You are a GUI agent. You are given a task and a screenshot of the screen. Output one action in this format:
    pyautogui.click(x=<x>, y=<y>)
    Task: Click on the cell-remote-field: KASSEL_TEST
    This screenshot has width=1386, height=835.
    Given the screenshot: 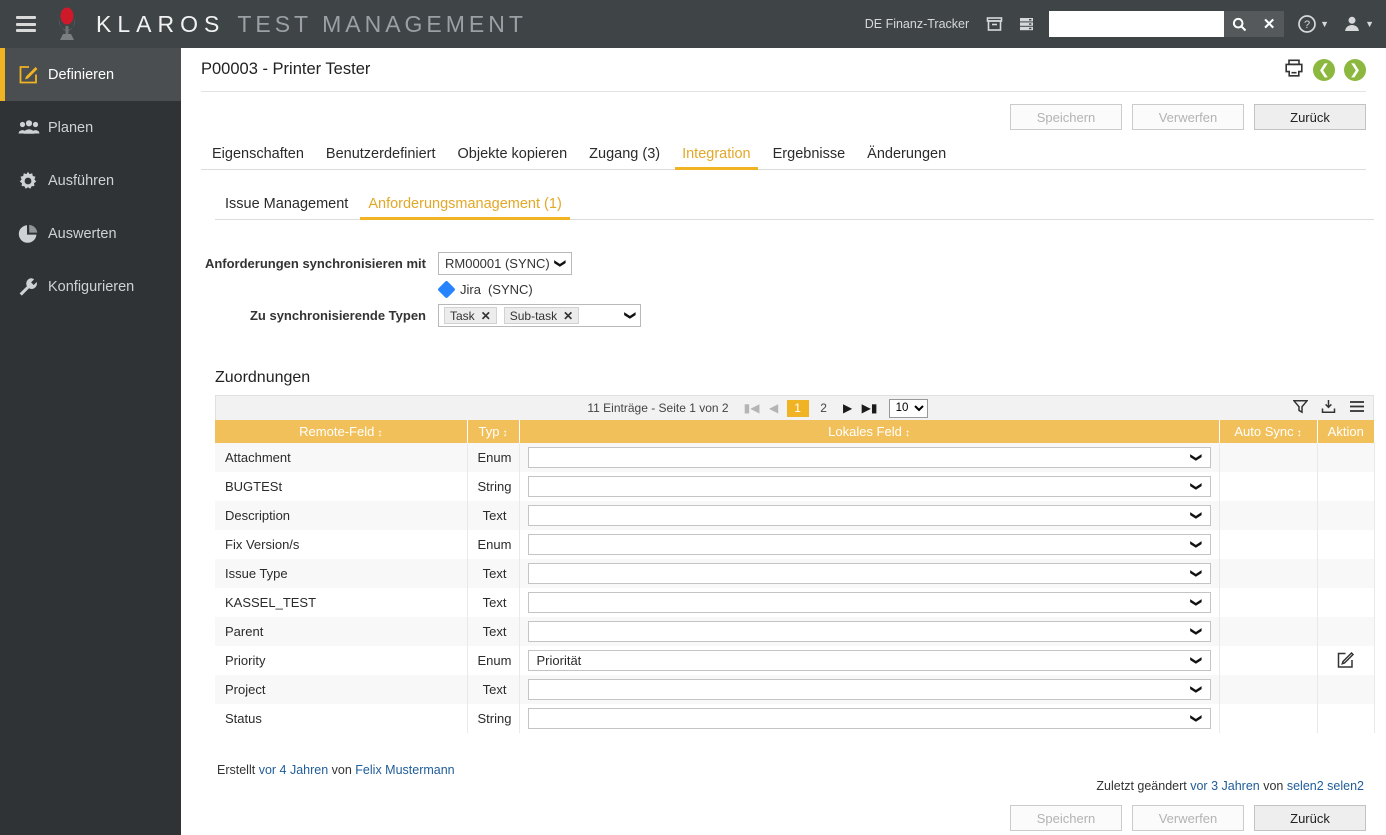 What is the action you would take?
    pyautogui.click(x=341, y=602)
    